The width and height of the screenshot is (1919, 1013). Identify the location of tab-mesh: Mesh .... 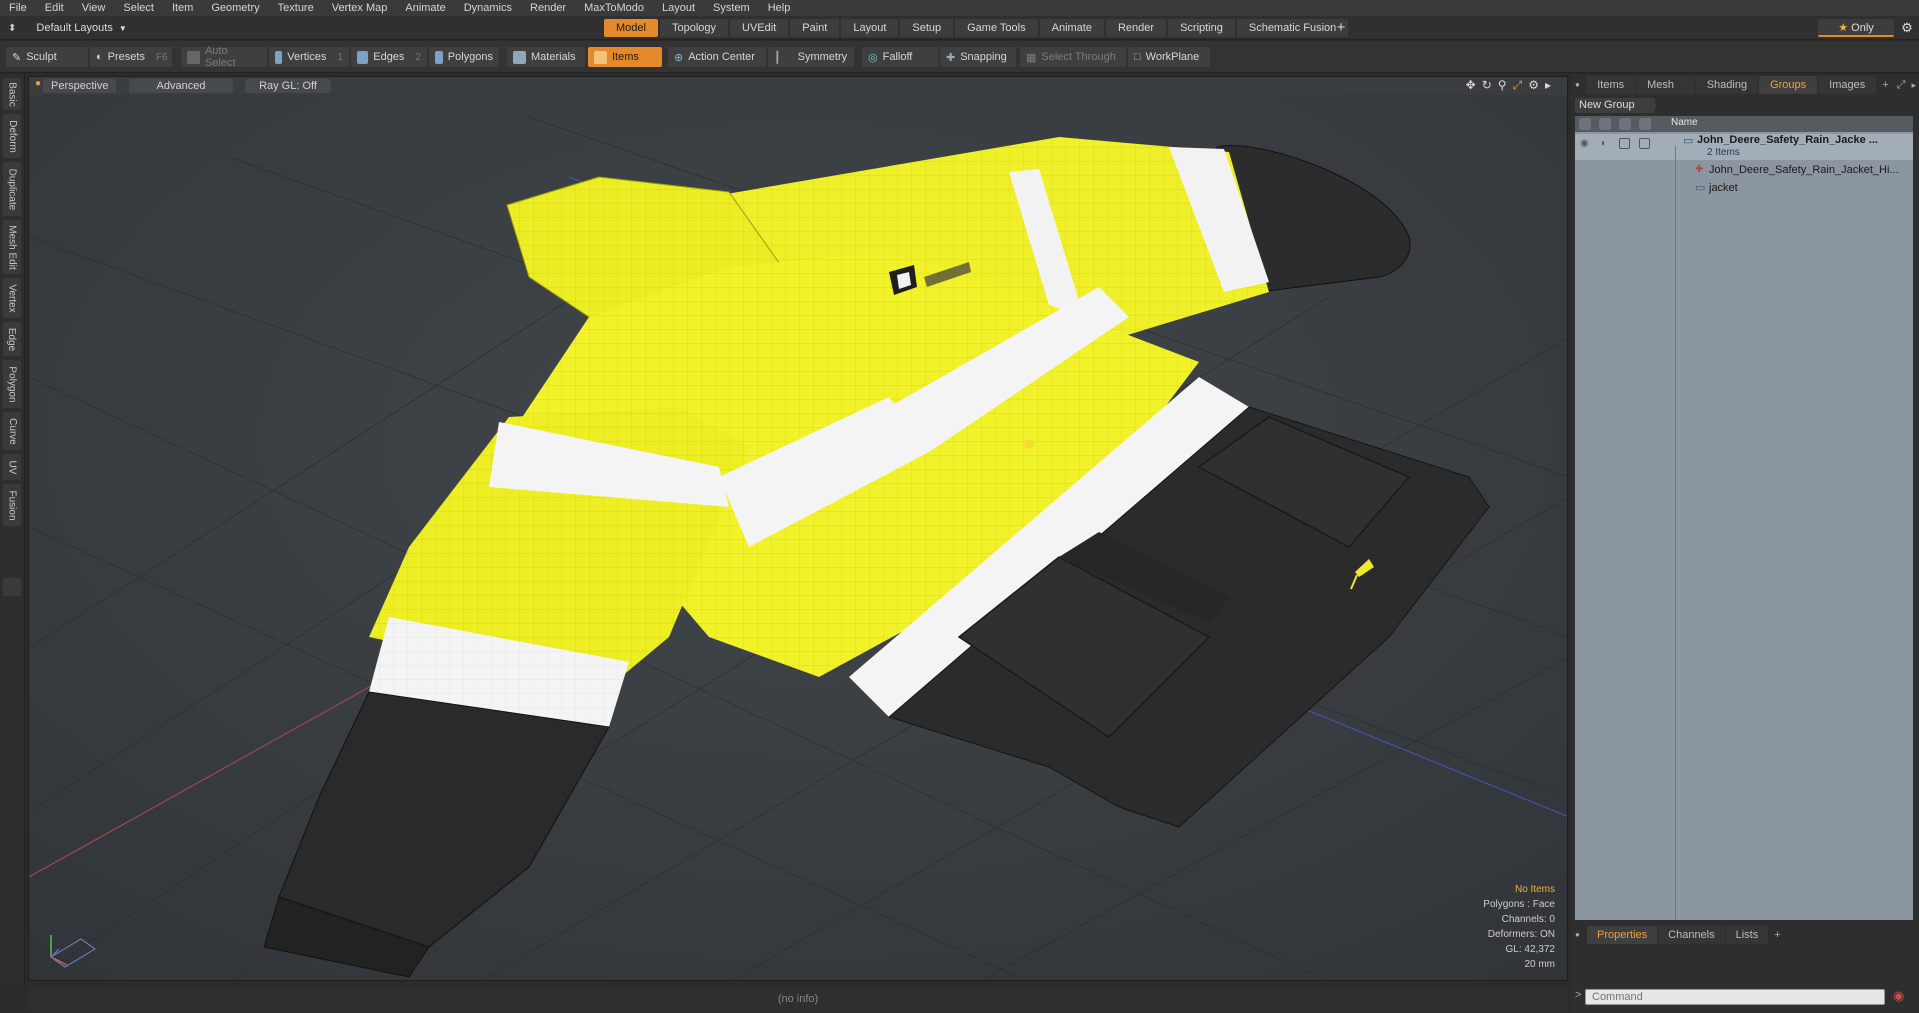
(1665, 92).